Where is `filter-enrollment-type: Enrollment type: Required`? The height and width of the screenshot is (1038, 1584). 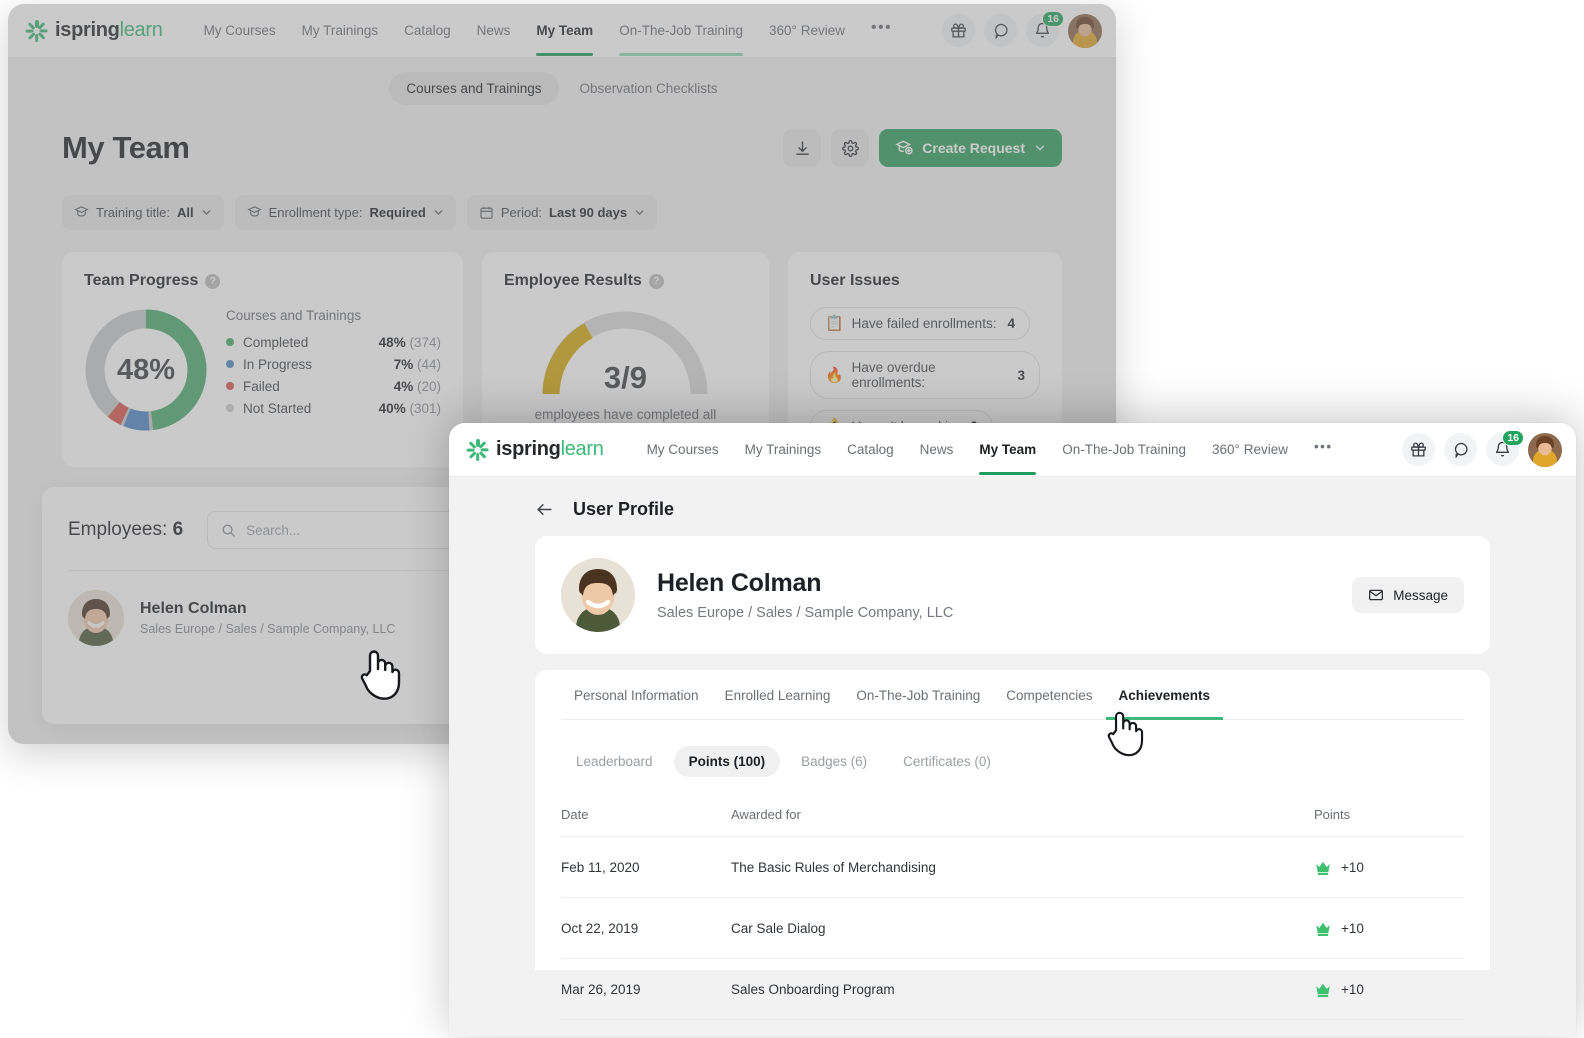 filter-enrollment-type: Enrollment type: Required is located at coordinates (345, 212).